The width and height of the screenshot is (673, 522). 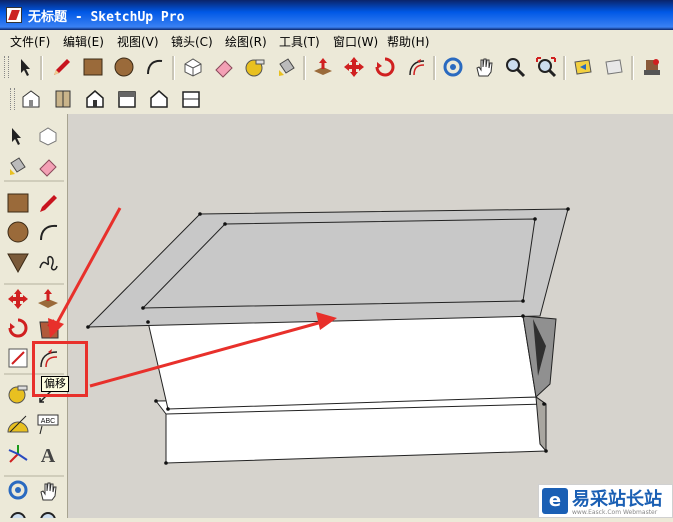 I want to click on rotate-icon, so click(x=18, y=328).